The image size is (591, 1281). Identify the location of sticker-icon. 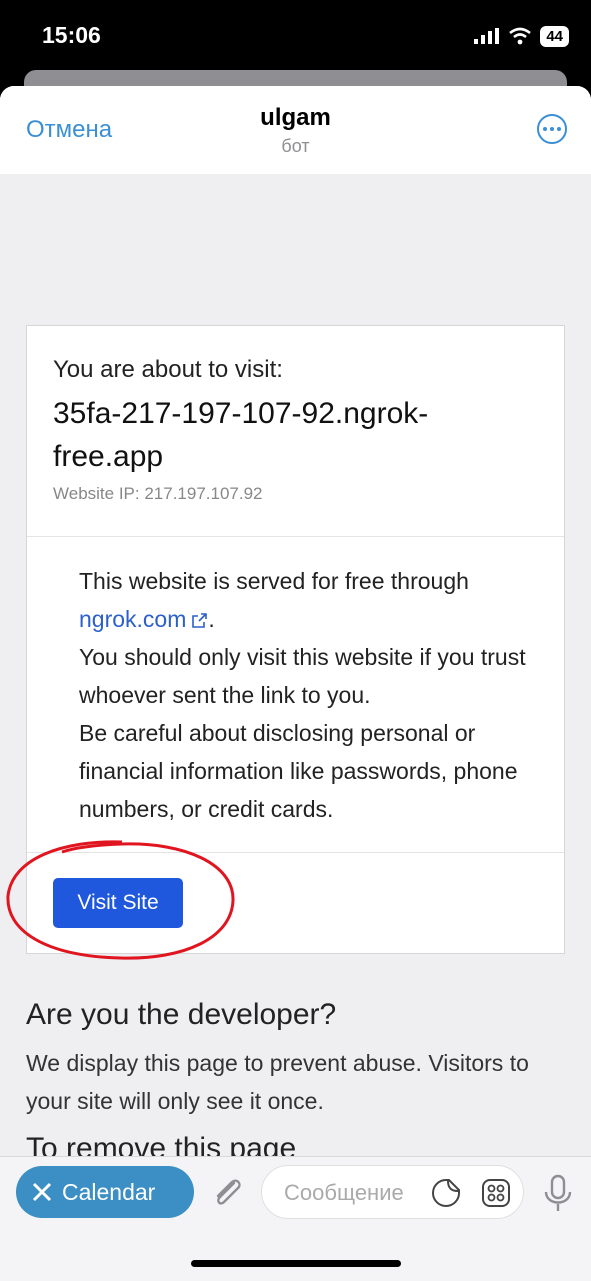
(446, 1193).